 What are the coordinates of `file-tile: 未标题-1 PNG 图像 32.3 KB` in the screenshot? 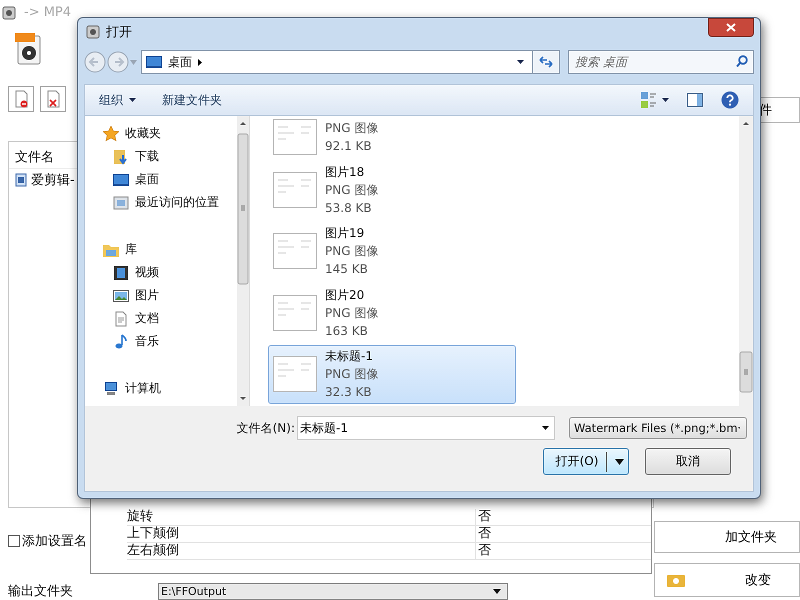 It's located at (392, 374).